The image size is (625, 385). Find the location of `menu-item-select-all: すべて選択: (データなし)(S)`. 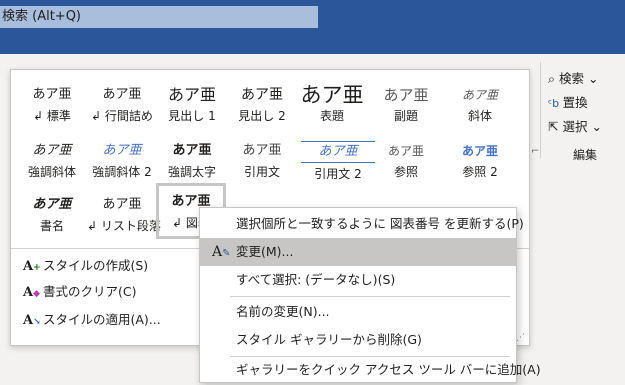

menu-item-select-all: すべて選択: (データなし)(S) is located at coordinates (358, 280).